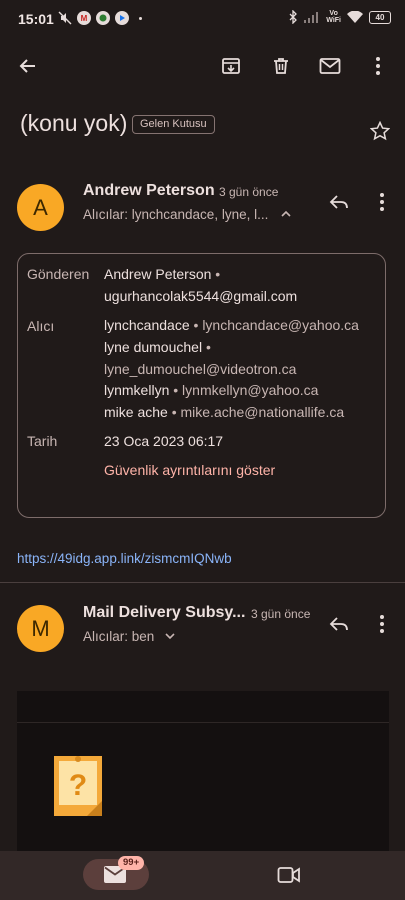 This screenshot has height=900, width=405. What do you see at coordinates (162, 274) in the screenshot?
I see `from-name: Andrew Peterson •` at bounding box center [162, 274].